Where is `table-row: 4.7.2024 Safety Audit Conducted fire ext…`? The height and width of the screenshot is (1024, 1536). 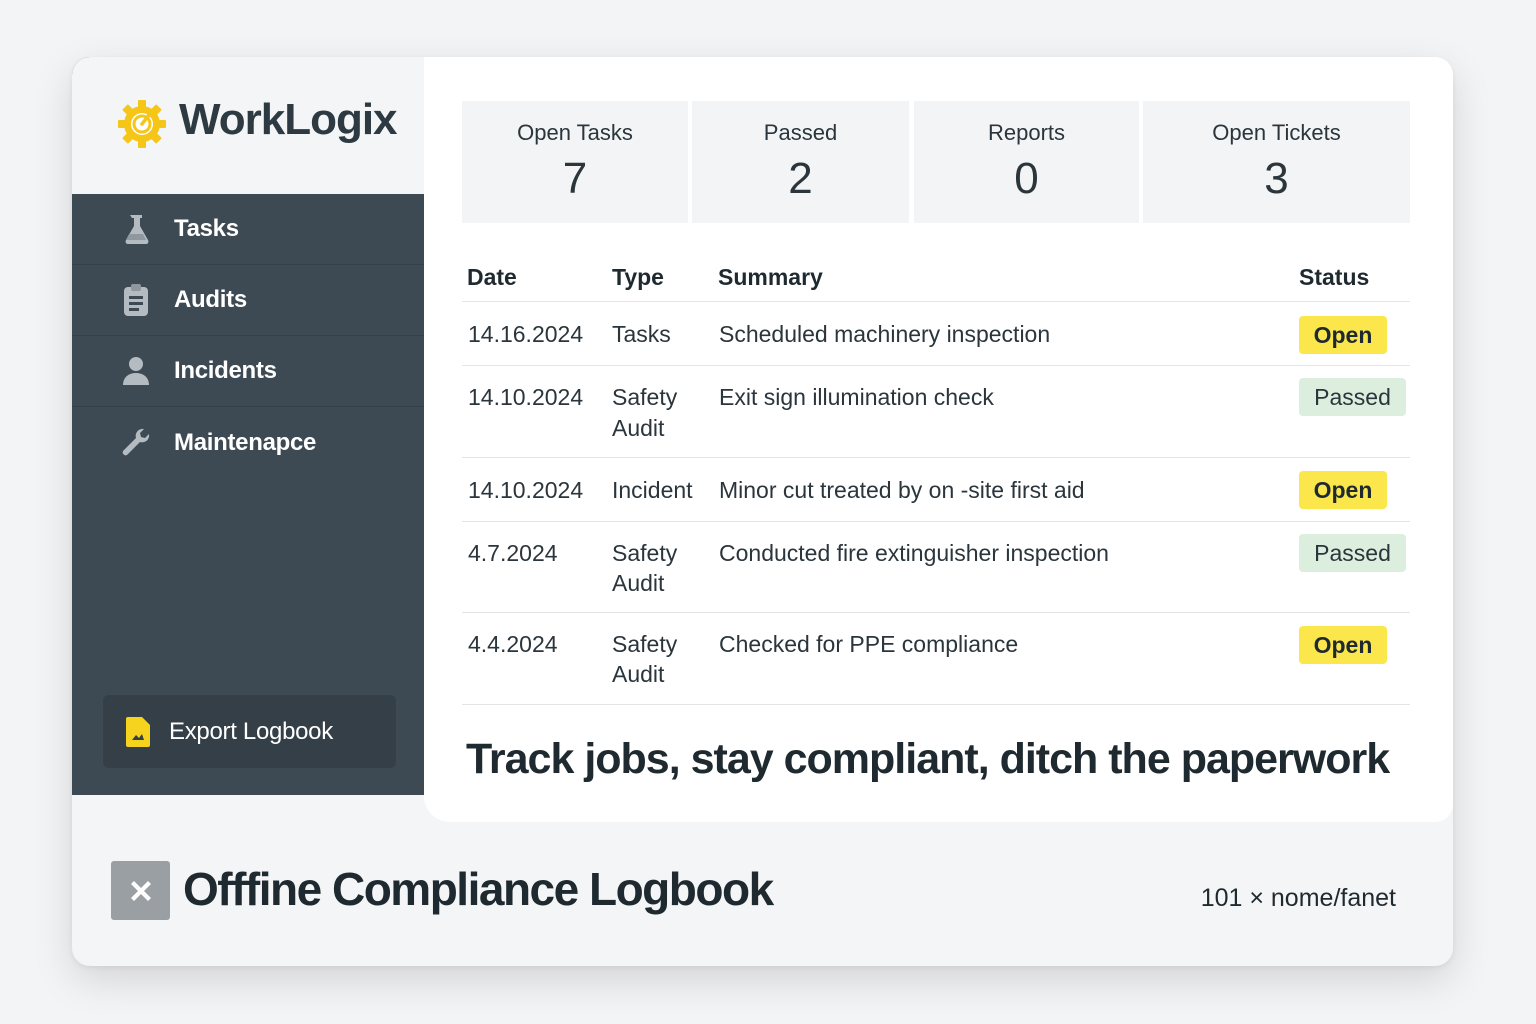 table-row: 4.7.2024 Safety Audit Conducted fire ext… is located at coordinates (936, 567).